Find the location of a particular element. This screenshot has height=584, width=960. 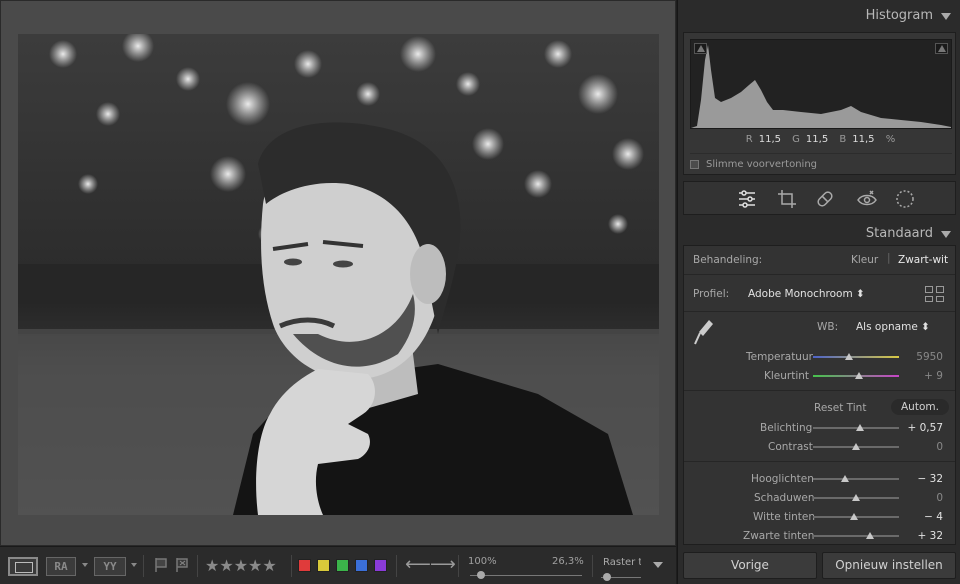

eyedropper-icon is located at coordinates (704, 333).